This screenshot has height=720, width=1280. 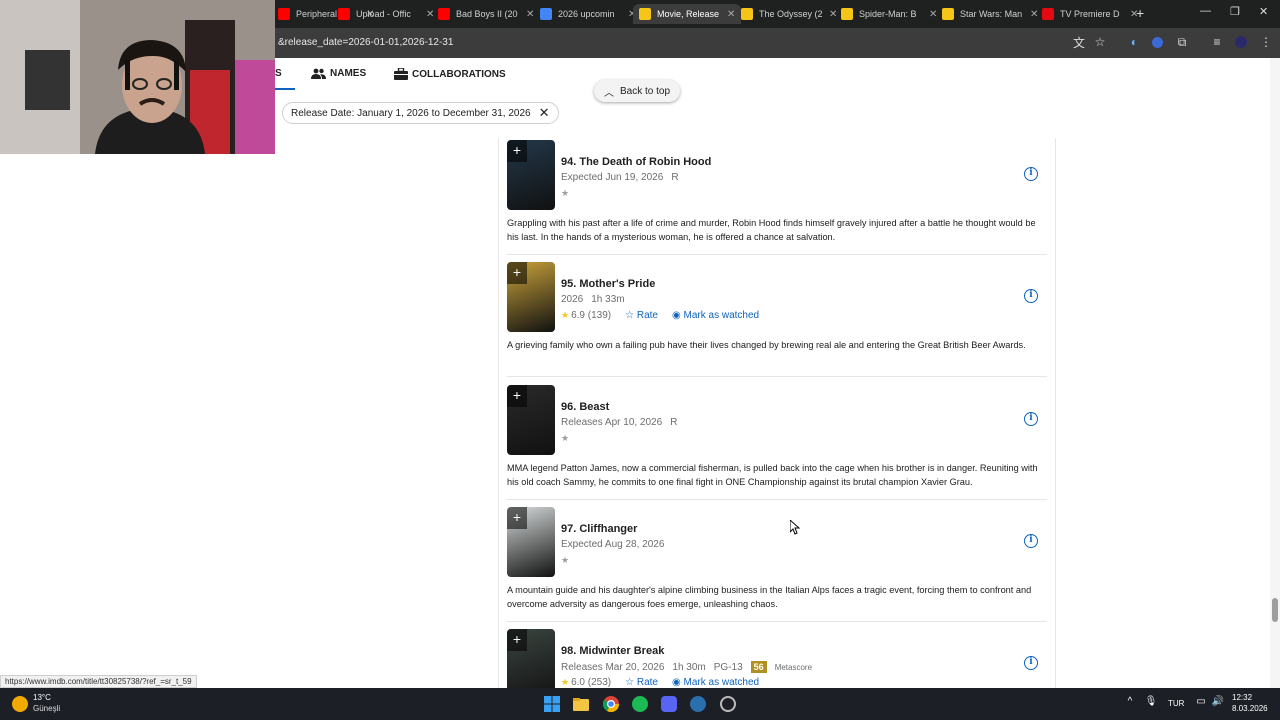 I want to click on extensions-puzzle-icon: ⧉, so click(x=1182, y=42).